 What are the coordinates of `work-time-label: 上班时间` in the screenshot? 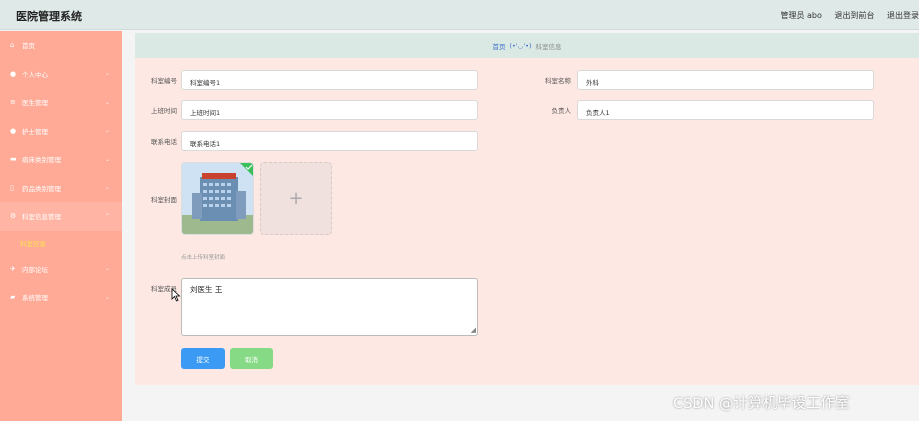 It's located at (164, 111).